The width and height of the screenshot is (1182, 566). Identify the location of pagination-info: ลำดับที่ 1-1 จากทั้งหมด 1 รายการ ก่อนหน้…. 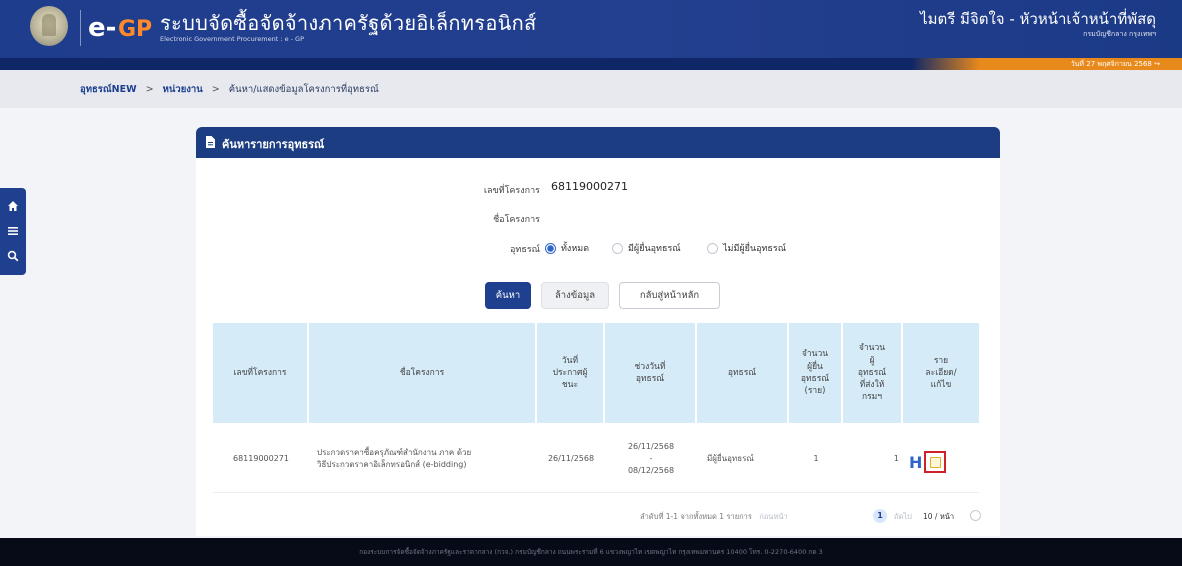
(714, 517).